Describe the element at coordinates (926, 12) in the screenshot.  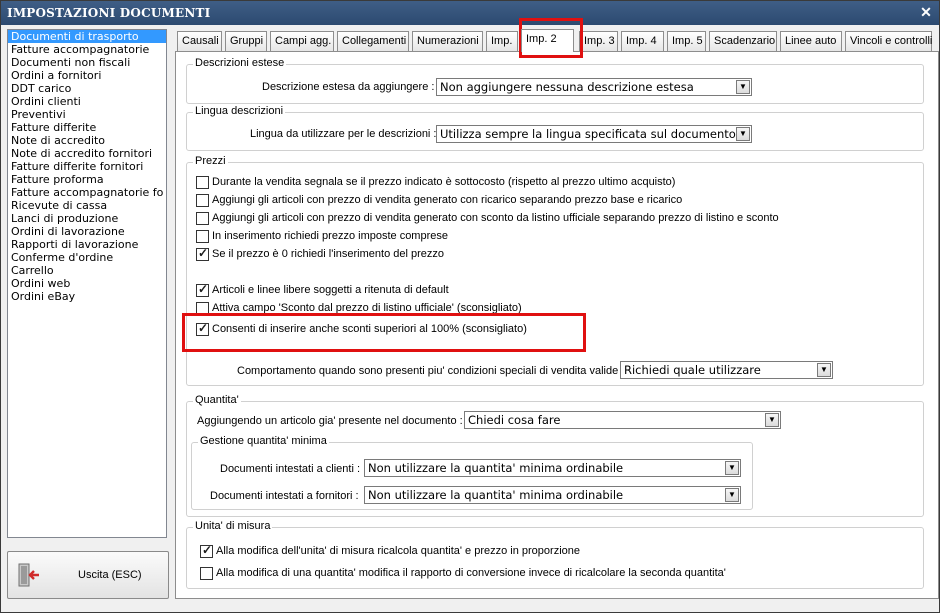
I see `close-icon: ✕` at that location.